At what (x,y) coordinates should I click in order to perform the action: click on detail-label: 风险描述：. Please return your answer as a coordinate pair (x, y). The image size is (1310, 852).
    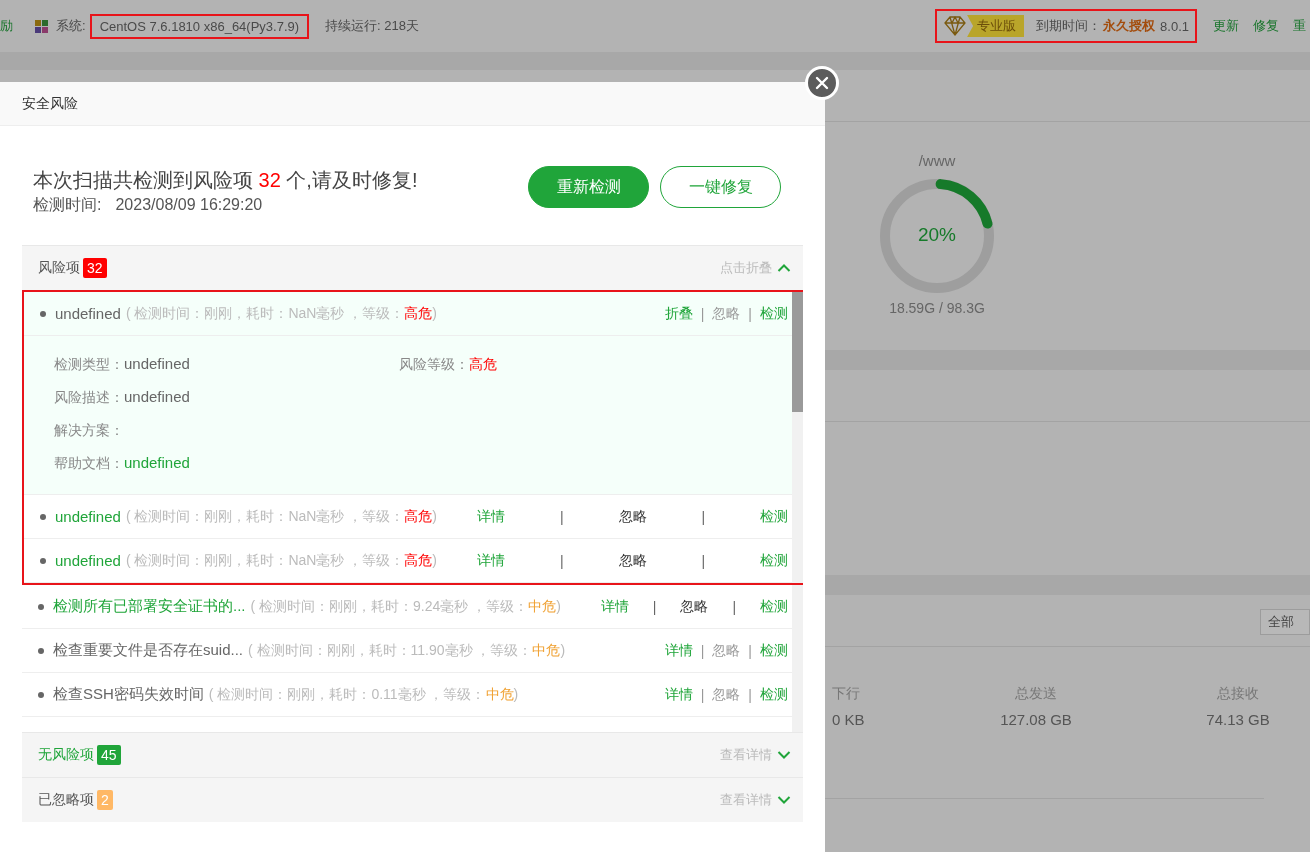
    Looking at the image, I should click on (89, 397).